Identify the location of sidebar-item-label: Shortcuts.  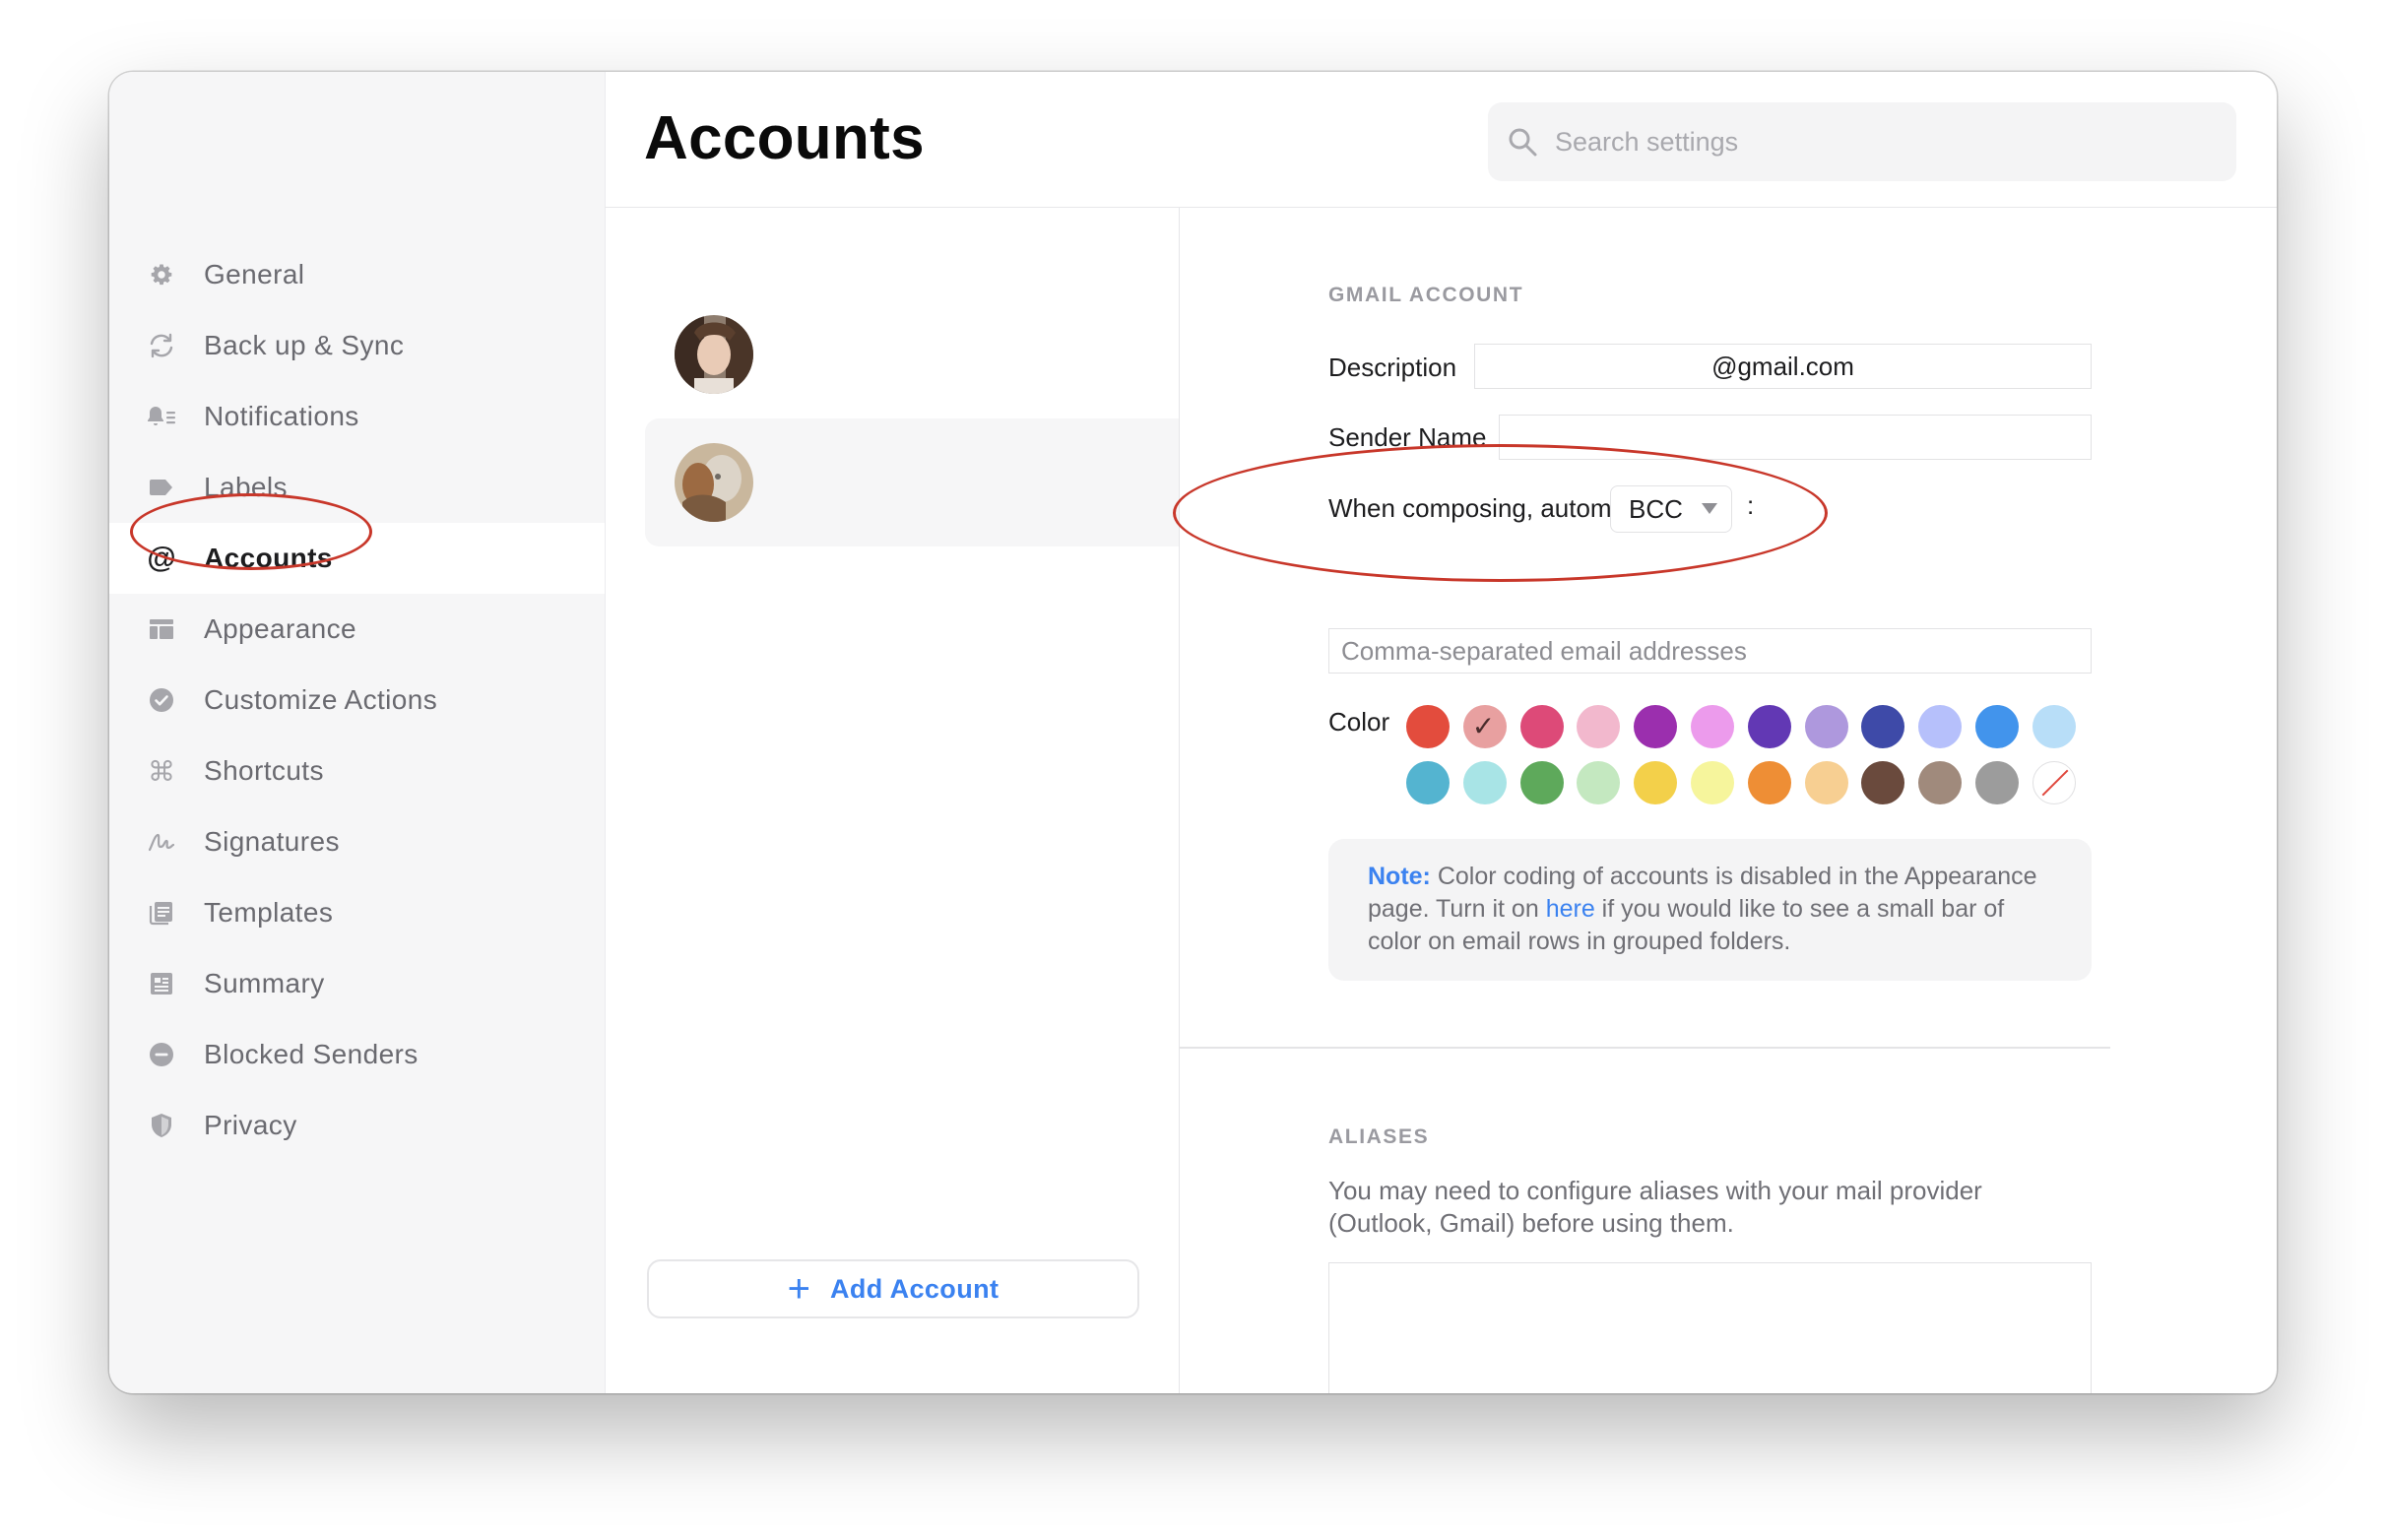
(264, 770).